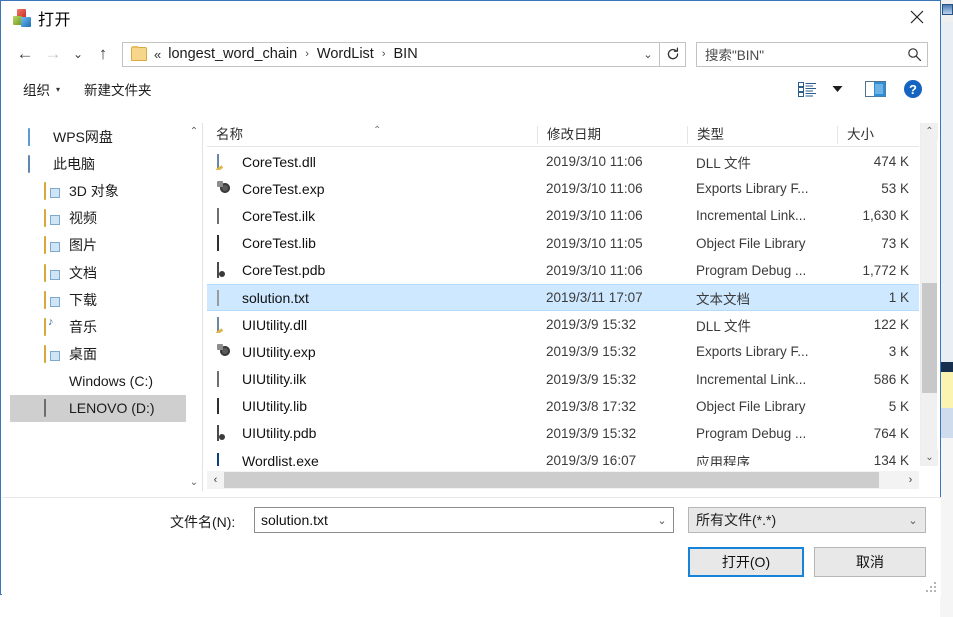 The width and height of the screenshot is (953, 617). Describe the element at coordinates (929, 131) in the screenshot. I see `scroll-up-icon: ⌃` at that location.